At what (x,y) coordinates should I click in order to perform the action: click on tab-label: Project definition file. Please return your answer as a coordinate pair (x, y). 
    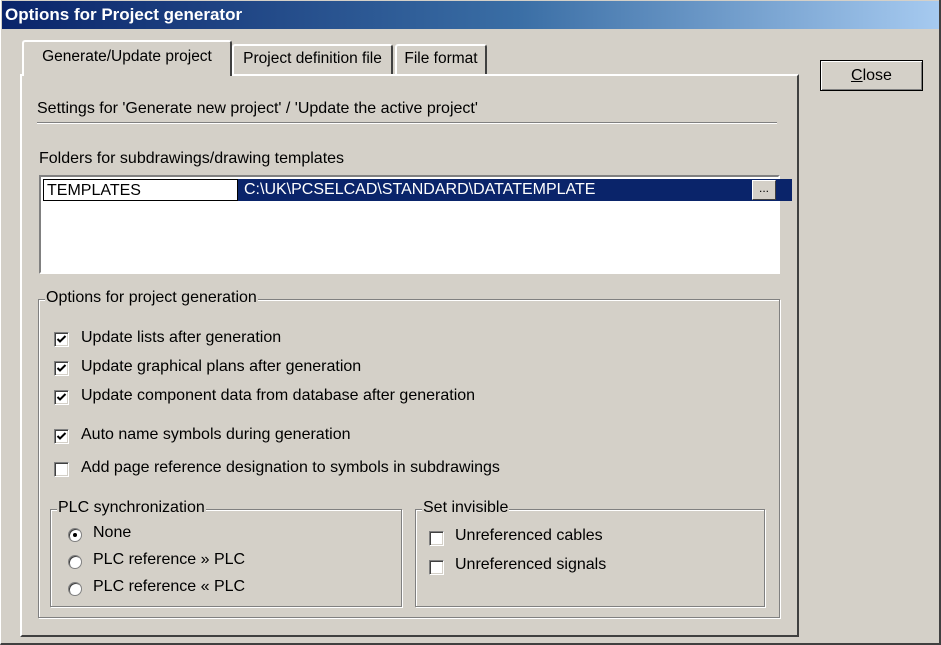
    Looking at the image, I should click on (312, 58).